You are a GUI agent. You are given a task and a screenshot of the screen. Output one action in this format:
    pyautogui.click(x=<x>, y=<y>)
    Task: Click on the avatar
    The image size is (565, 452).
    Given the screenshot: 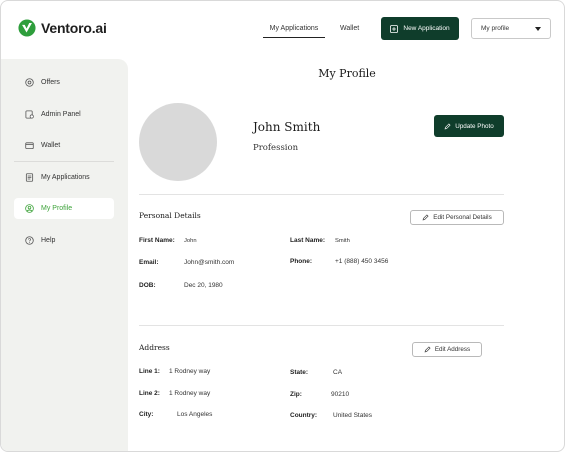 What is the action you would take?
    pyautogui.click(x=178, y=142)
    